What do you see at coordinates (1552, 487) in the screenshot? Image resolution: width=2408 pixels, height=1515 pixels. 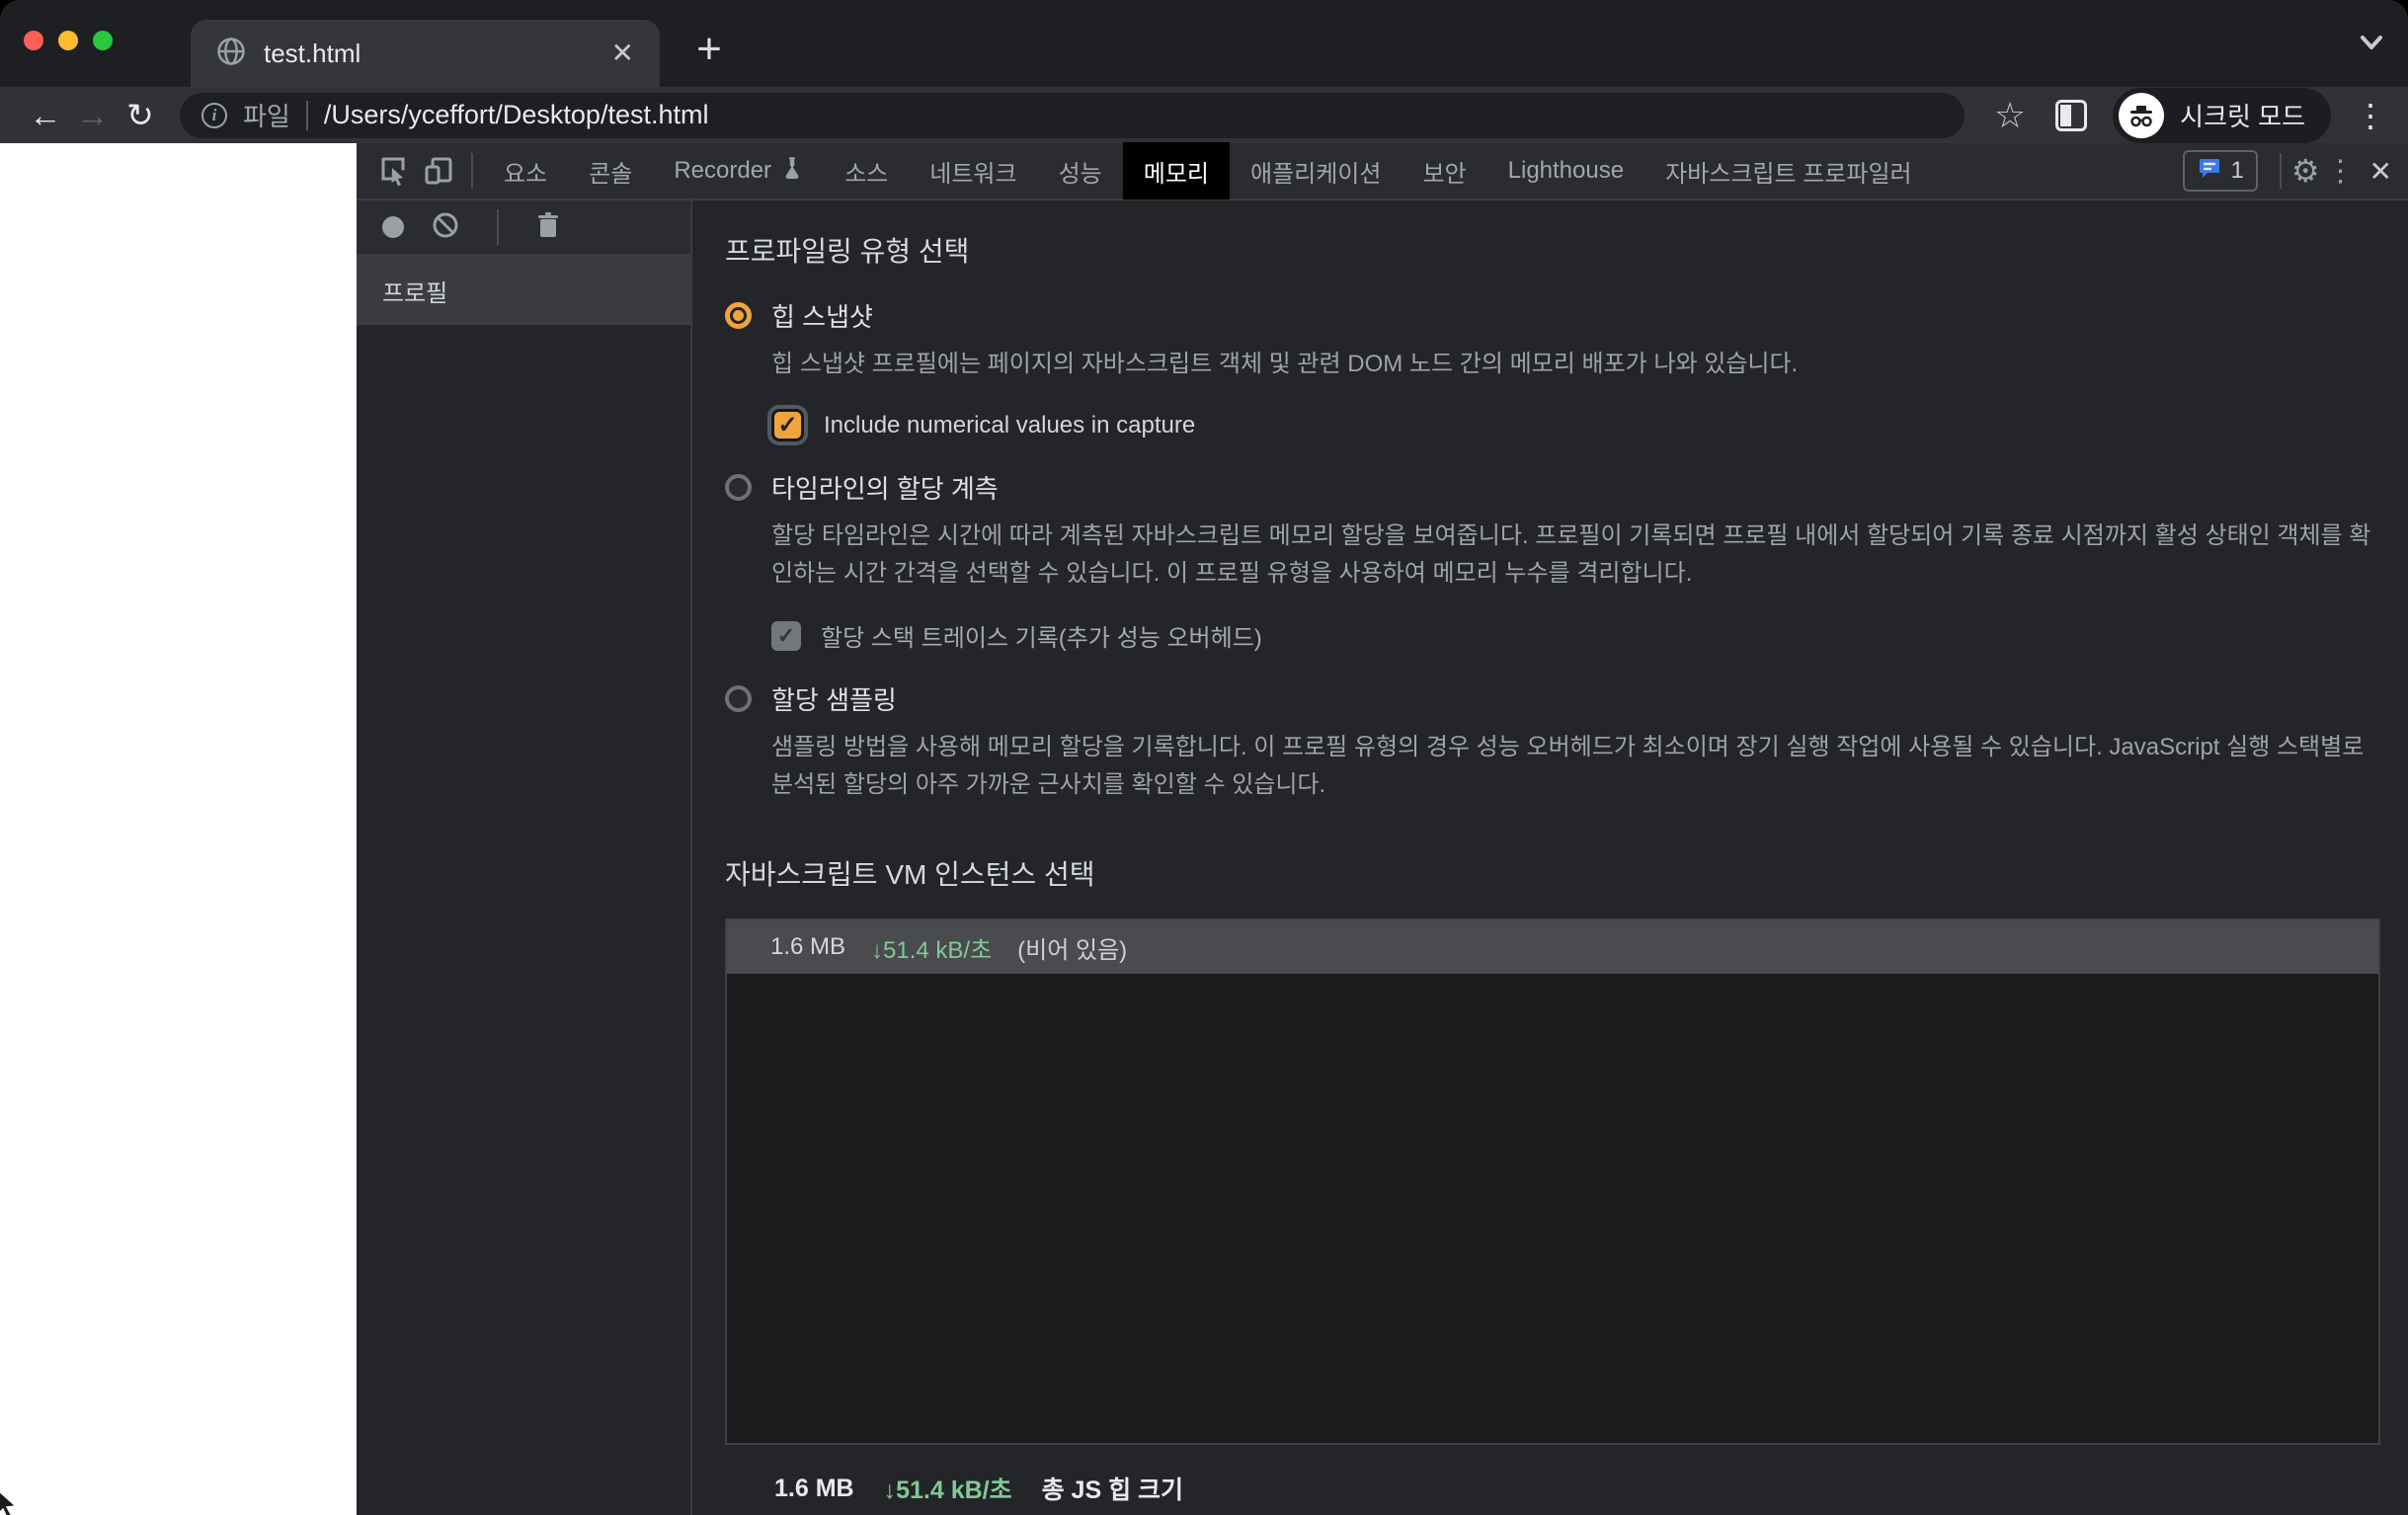 I see `radio-option-allocation-timeline: 타임라인의 할당 계측` at bounding box center [1552, 487].